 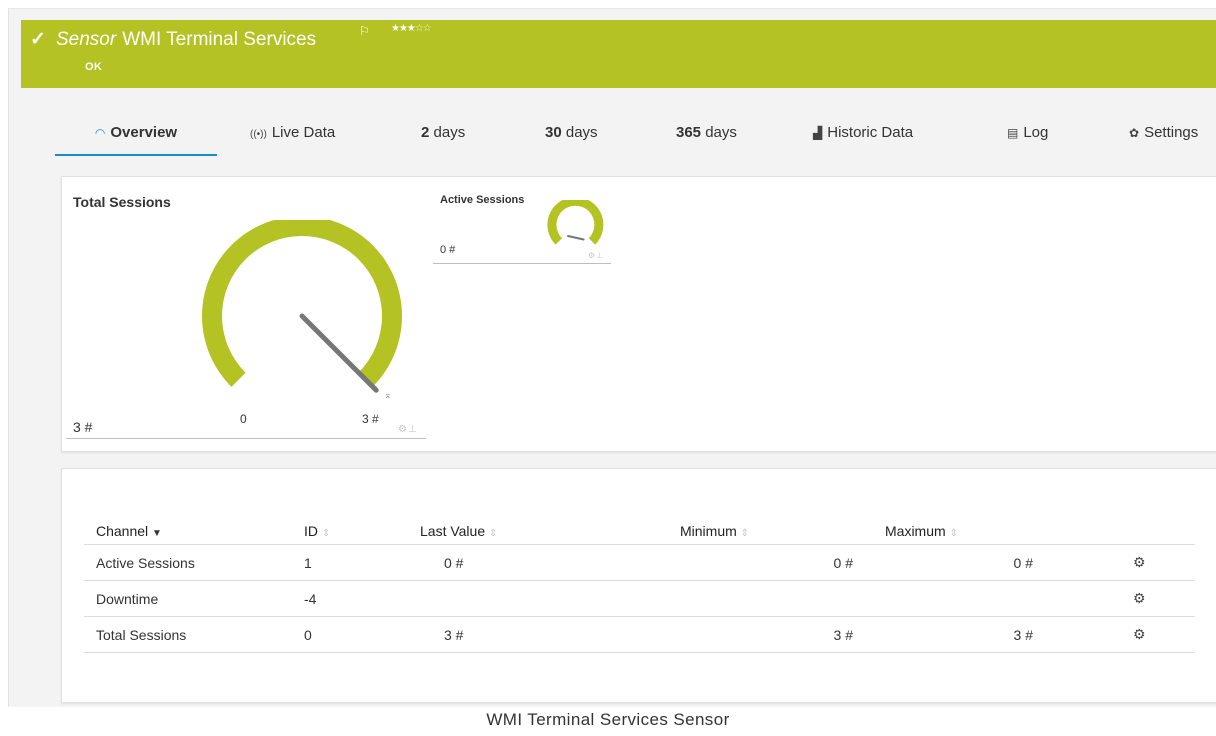 I want to click on checkmark-icon: ✓, so click(x=38, y=39).